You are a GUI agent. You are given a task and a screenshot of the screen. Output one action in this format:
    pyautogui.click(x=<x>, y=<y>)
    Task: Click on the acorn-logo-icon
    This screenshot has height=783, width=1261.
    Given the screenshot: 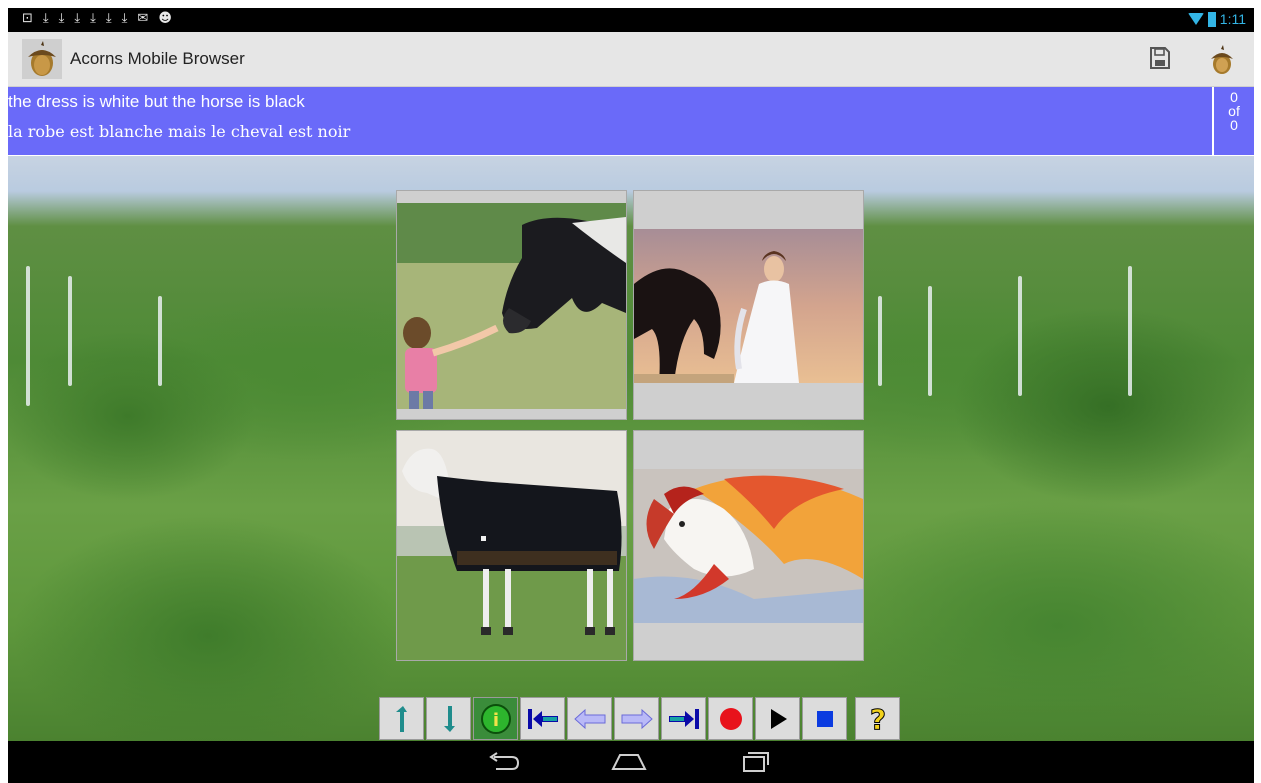 What is the action you would take?
    pyautogui.click(x=42, y=59)
    